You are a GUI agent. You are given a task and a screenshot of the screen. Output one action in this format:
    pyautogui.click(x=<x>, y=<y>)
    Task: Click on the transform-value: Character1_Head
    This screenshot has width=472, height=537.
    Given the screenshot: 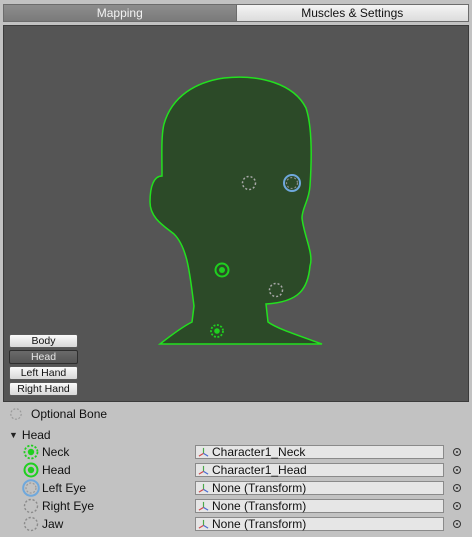 What is the action you would take?
    pyautogui.click(x=259, y=470)
    